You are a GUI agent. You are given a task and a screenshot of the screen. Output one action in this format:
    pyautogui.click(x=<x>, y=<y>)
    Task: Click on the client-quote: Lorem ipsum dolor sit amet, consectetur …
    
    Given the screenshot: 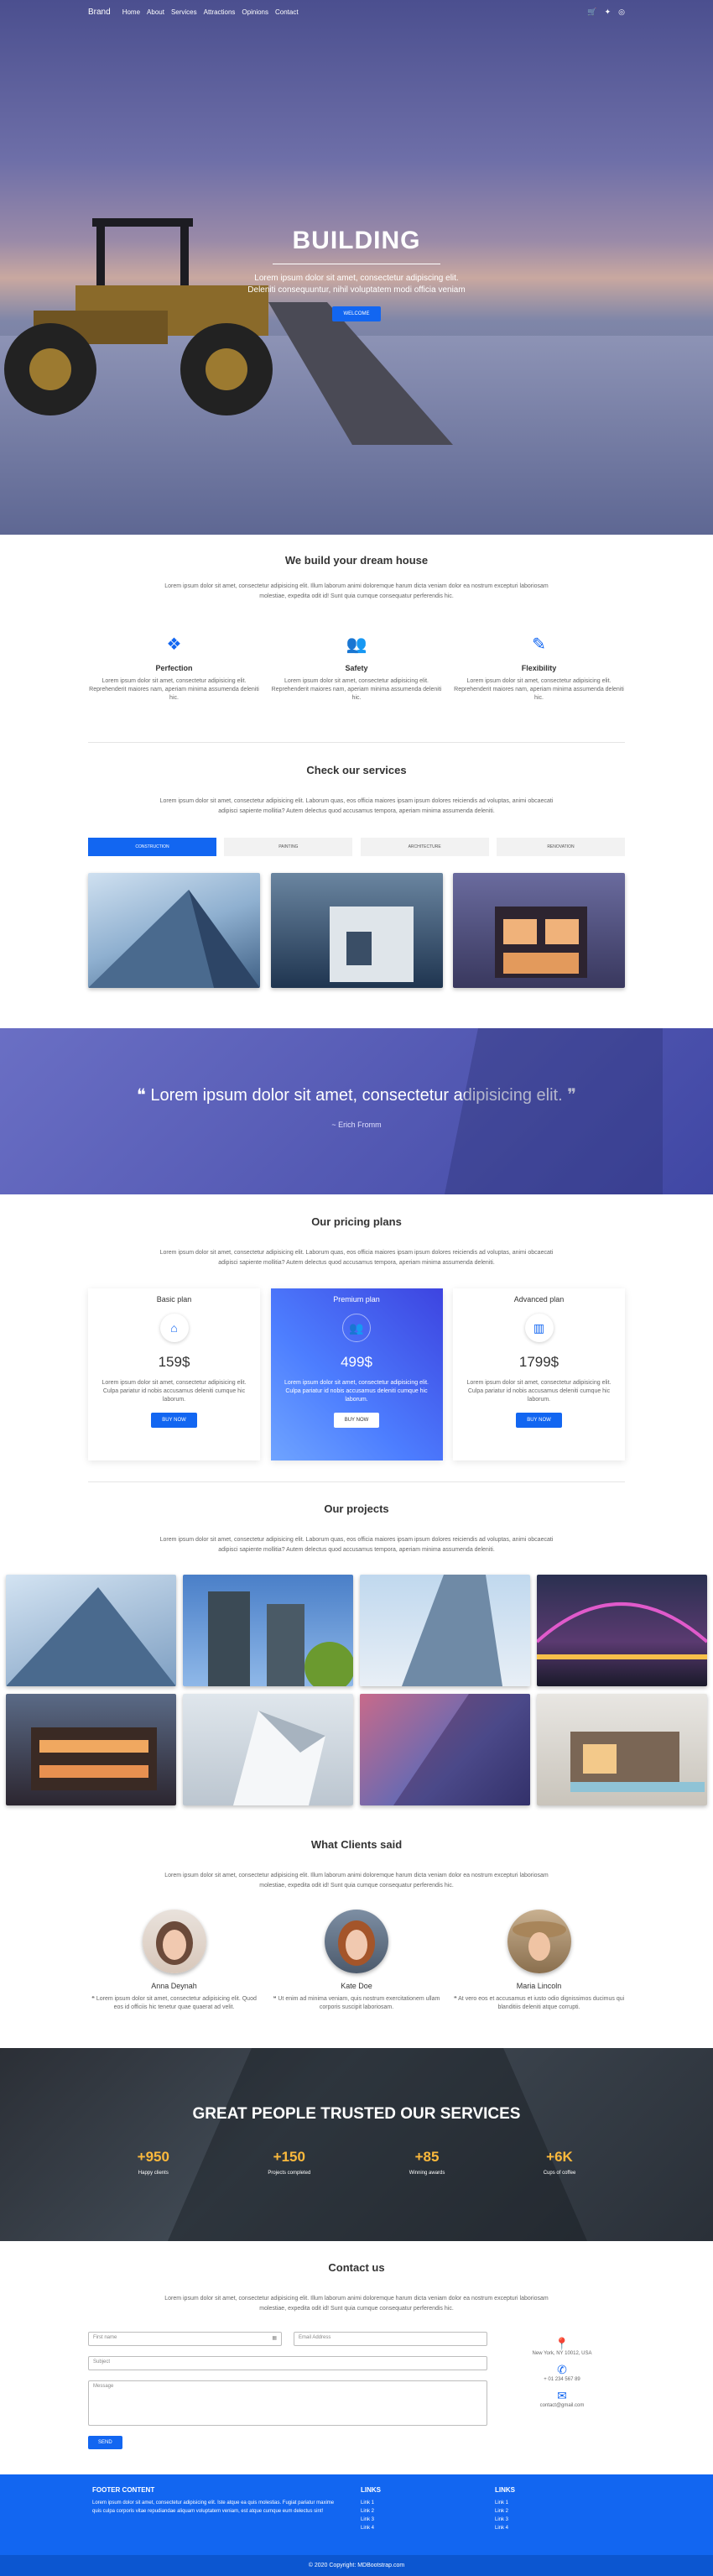 What is the action you would take?
    pyautogui.click(x=176, y=2003)
    